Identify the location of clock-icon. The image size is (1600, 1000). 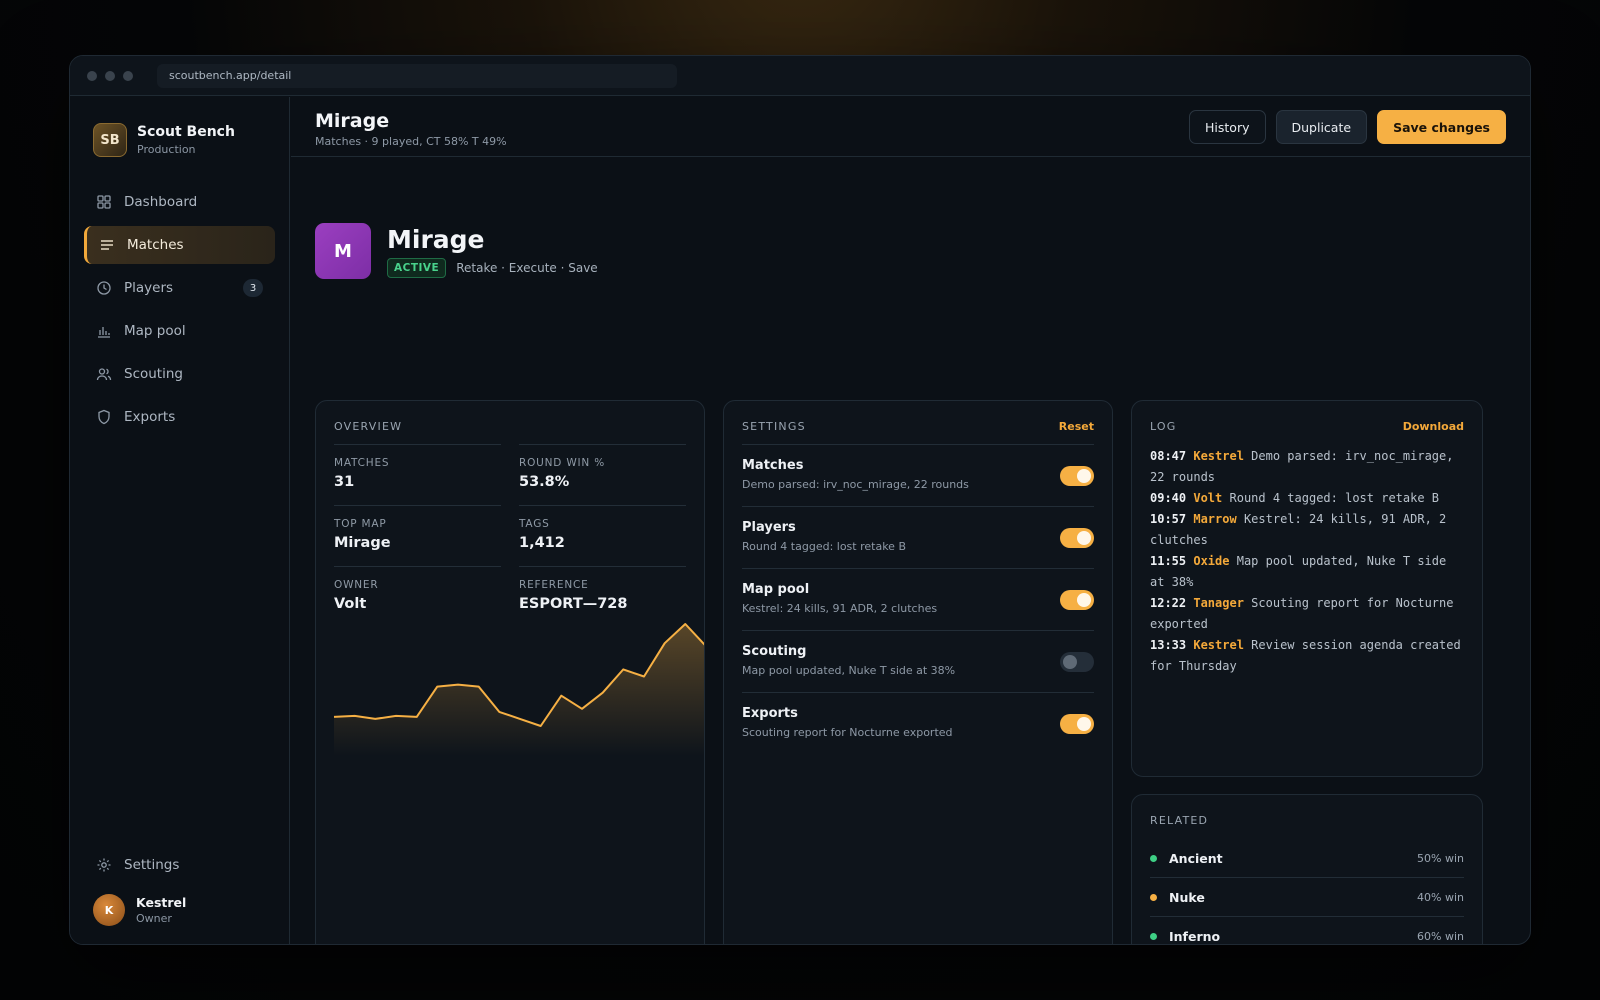
(104, 288).